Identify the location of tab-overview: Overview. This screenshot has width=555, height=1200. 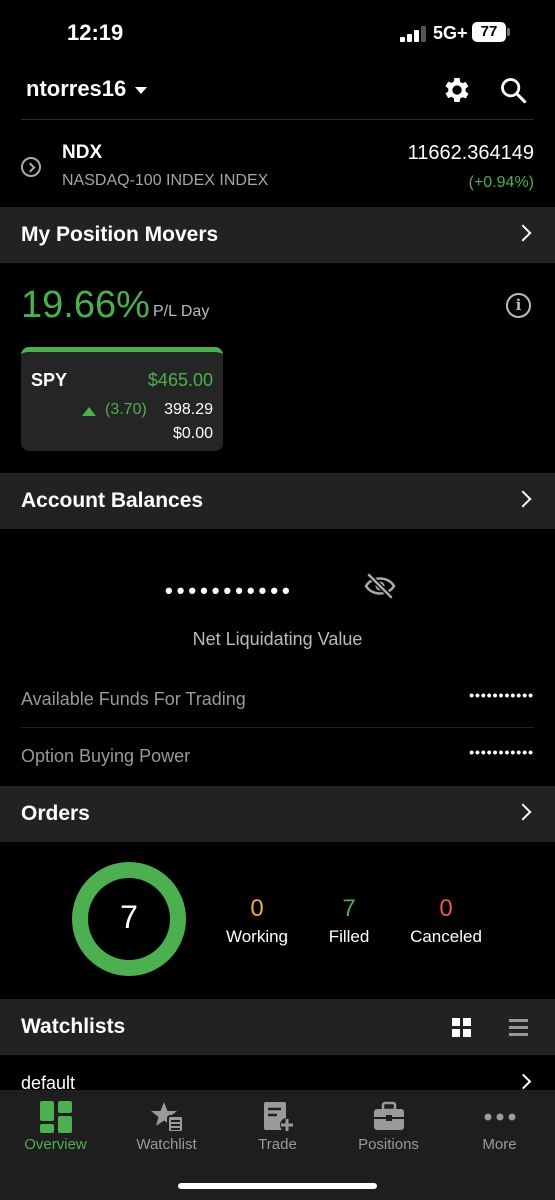
(55, 1125).